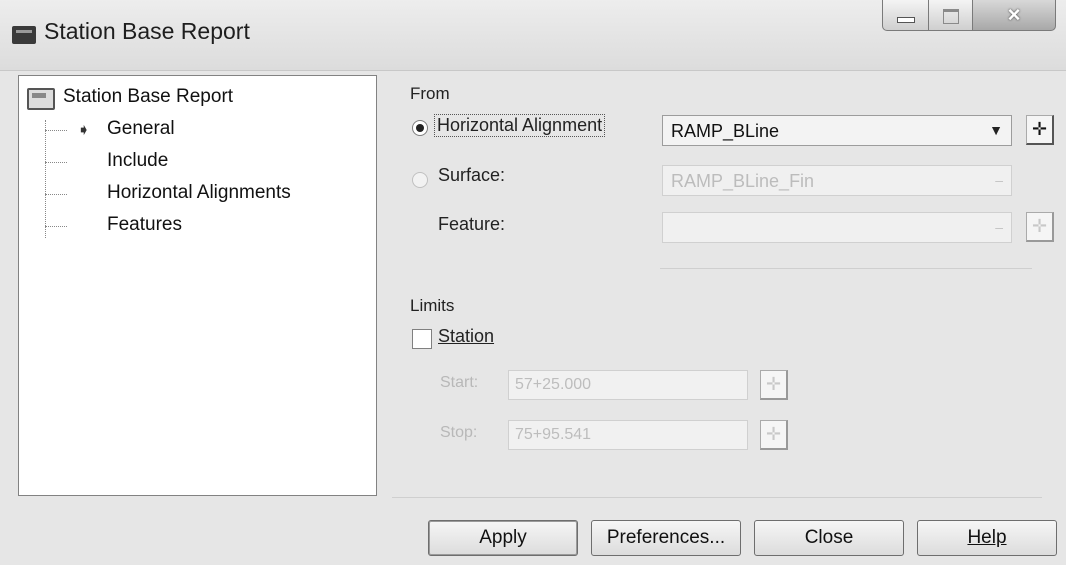  What do you see at coordinates (141, 129) in the screenshot?
I see `tree-item-general: General` at bounding box center [141, 129].